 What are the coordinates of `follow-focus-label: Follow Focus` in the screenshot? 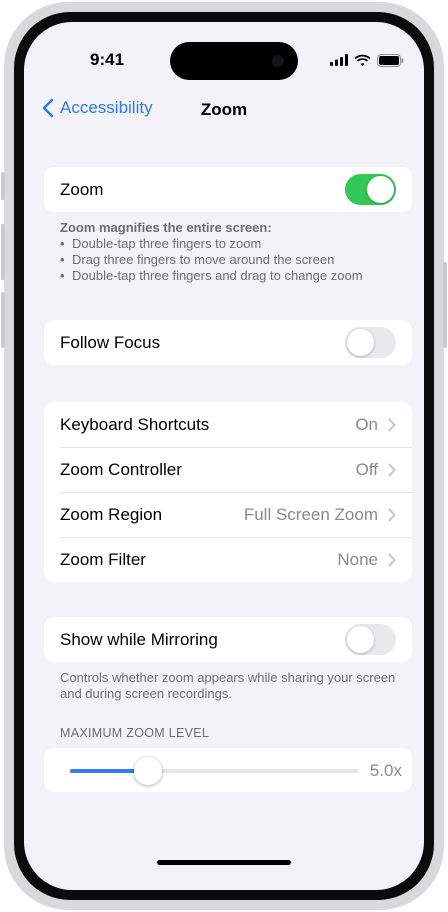 It's located at (110, 342).